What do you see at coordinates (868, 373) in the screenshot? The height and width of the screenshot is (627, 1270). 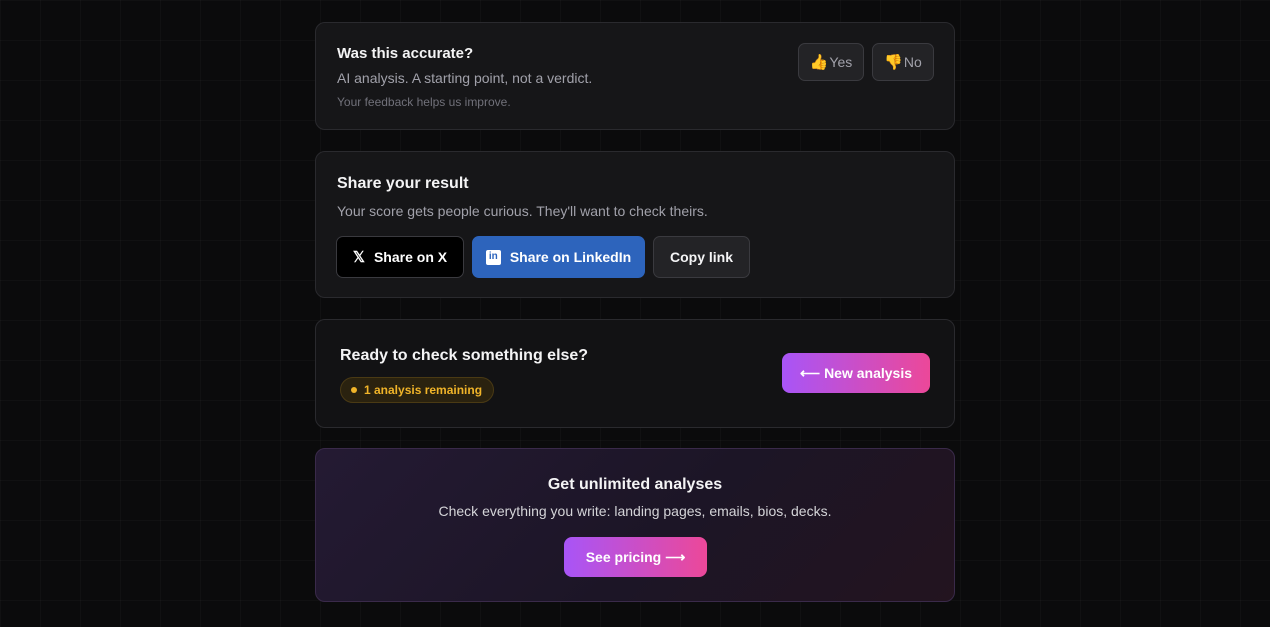 I see `new-analysis-label: New analysis` at bounding box center [868, 373].